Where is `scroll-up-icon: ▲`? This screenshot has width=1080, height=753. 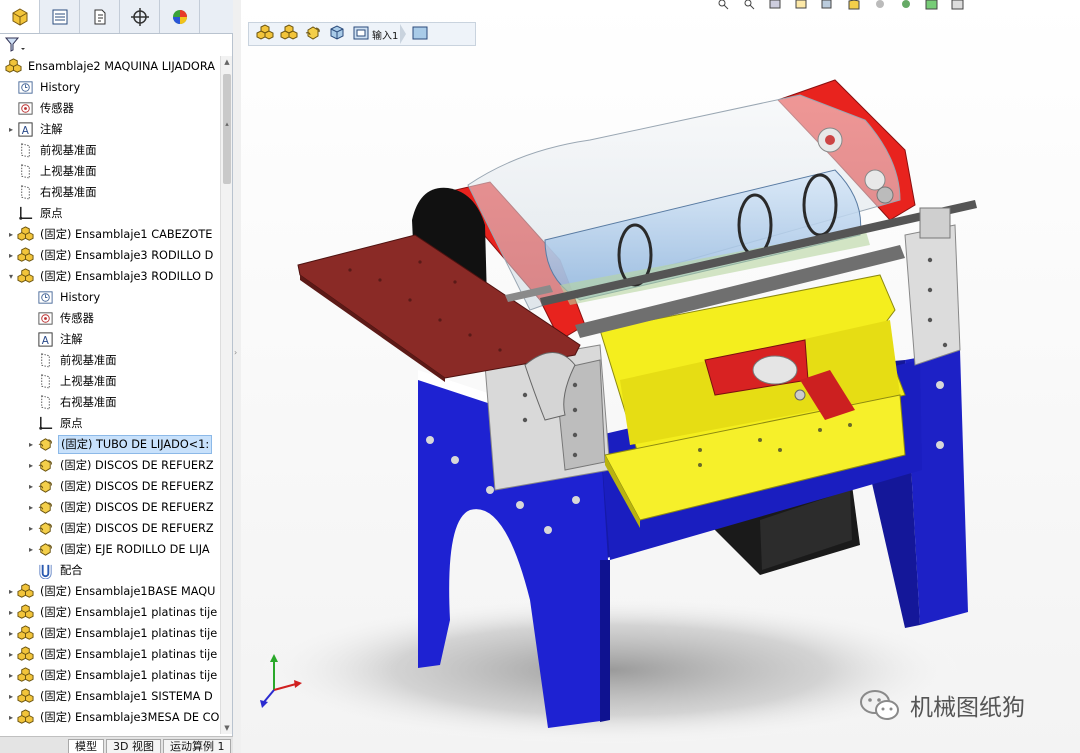 scroll-up-icon: ▲ is located at coordinates (227, 62).